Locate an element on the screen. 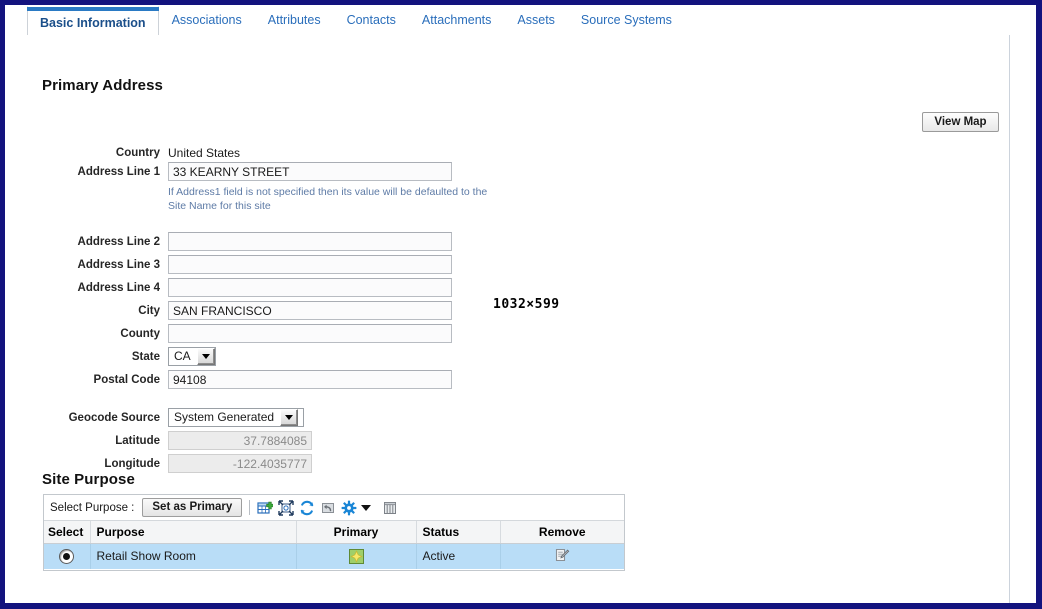 This screenshot has height=609, width=1042. edit-remove-icon is located at coordinates (562, 556).